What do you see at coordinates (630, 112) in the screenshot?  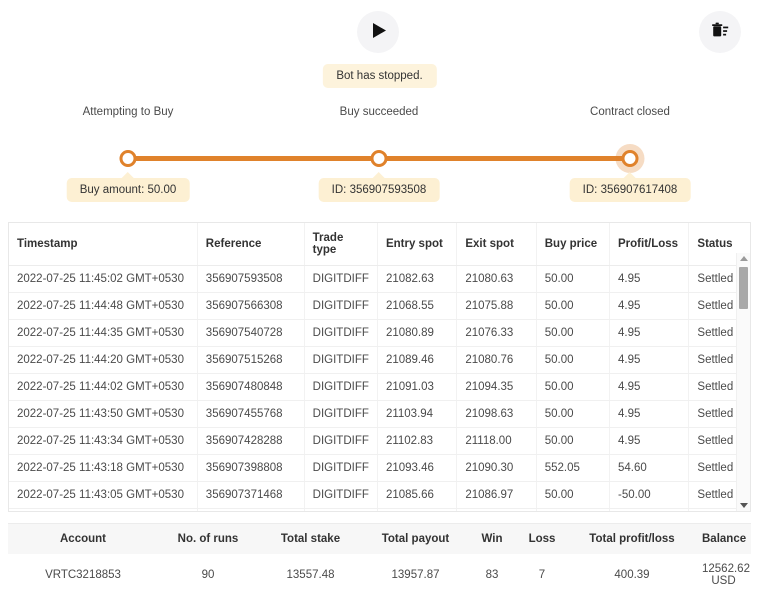 I see `timeline-label-3: Contract closed` at bounding box center [630, 112].